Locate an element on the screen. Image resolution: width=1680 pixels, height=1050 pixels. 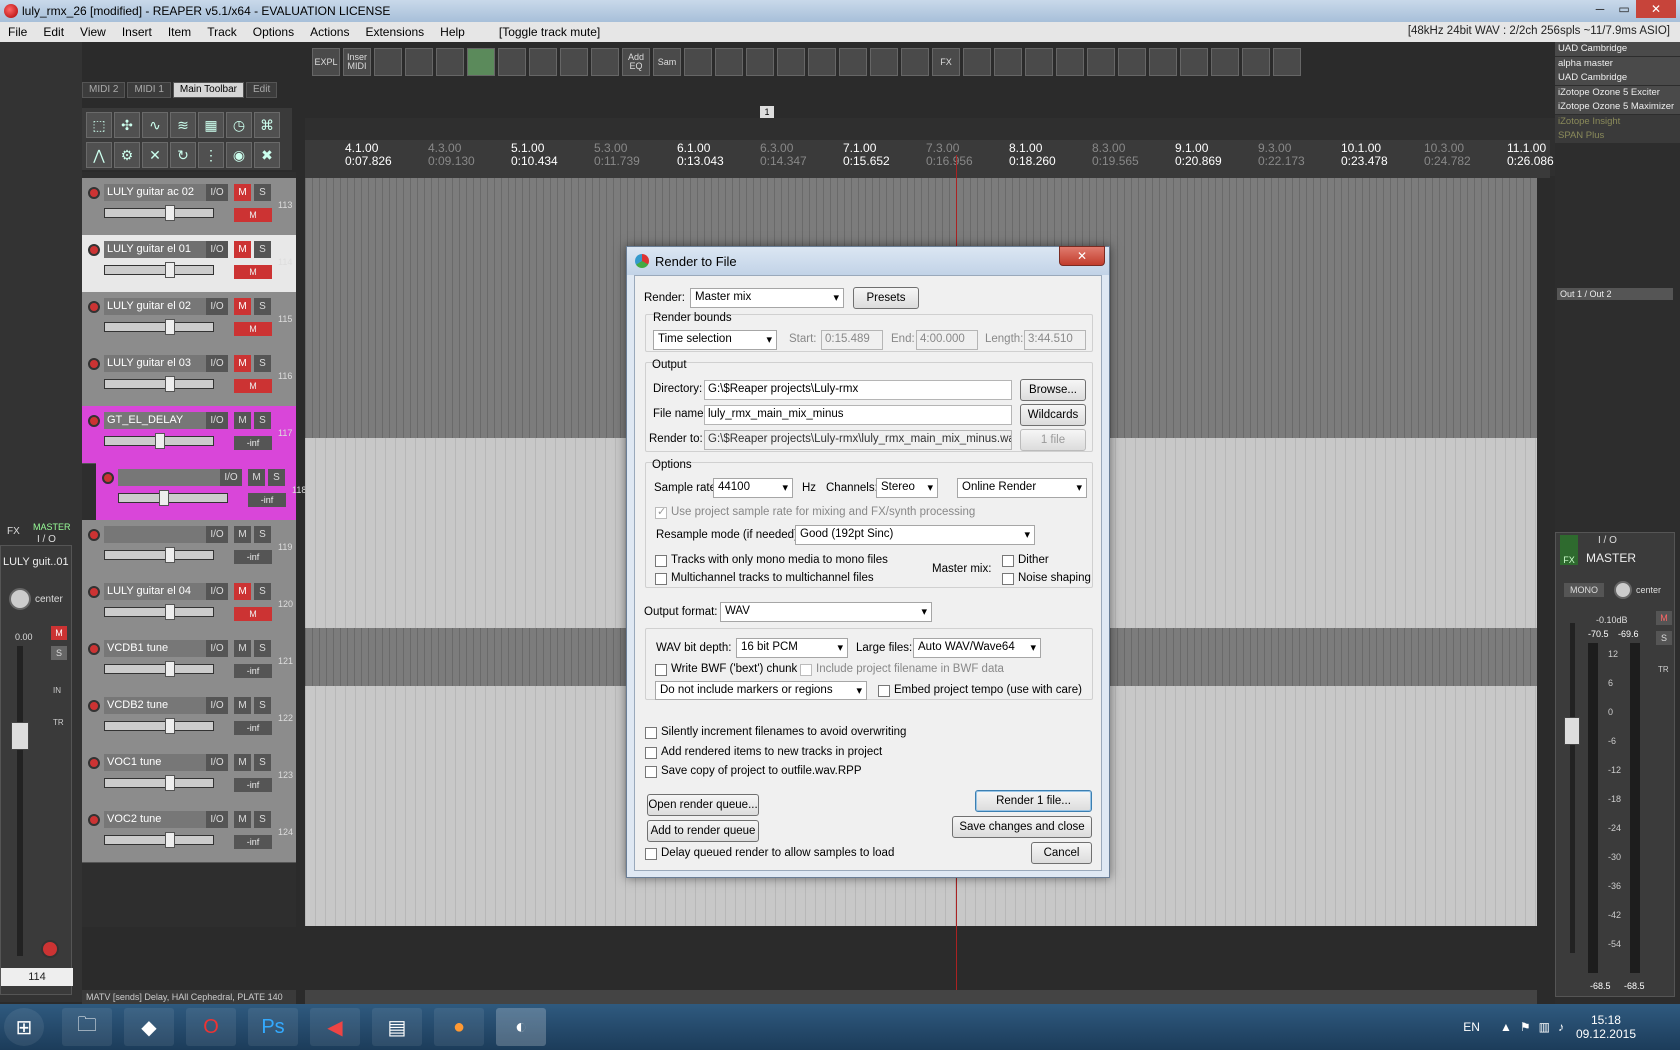
menu-item: View is located at coordinates (93, 32).